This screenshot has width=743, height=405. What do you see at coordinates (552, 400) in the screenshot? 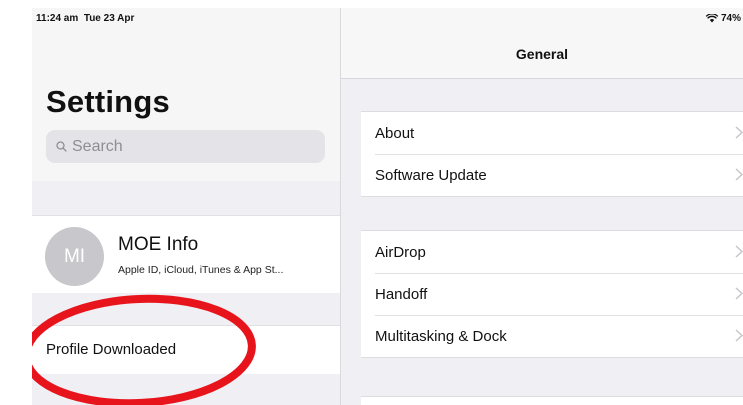
I see `settings-group-partial` at bounding box center [552, 400].